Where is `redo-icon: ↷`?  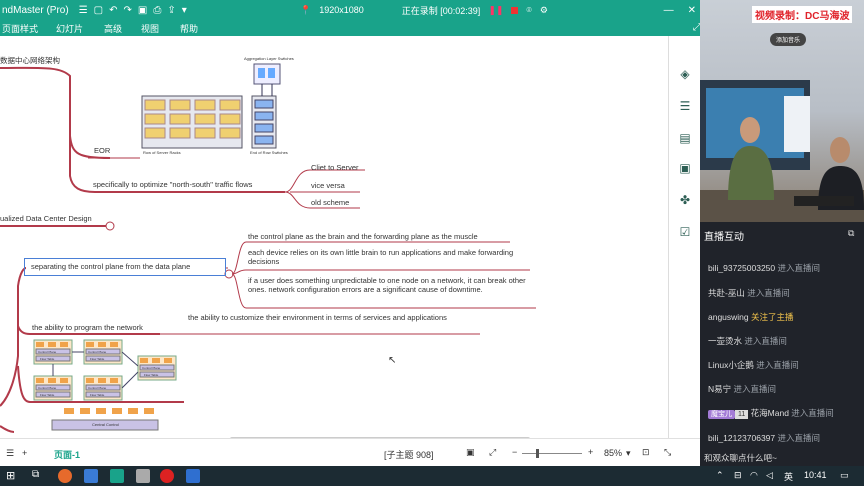 redo-icon: ↷ is located at coordinates (128, 10).